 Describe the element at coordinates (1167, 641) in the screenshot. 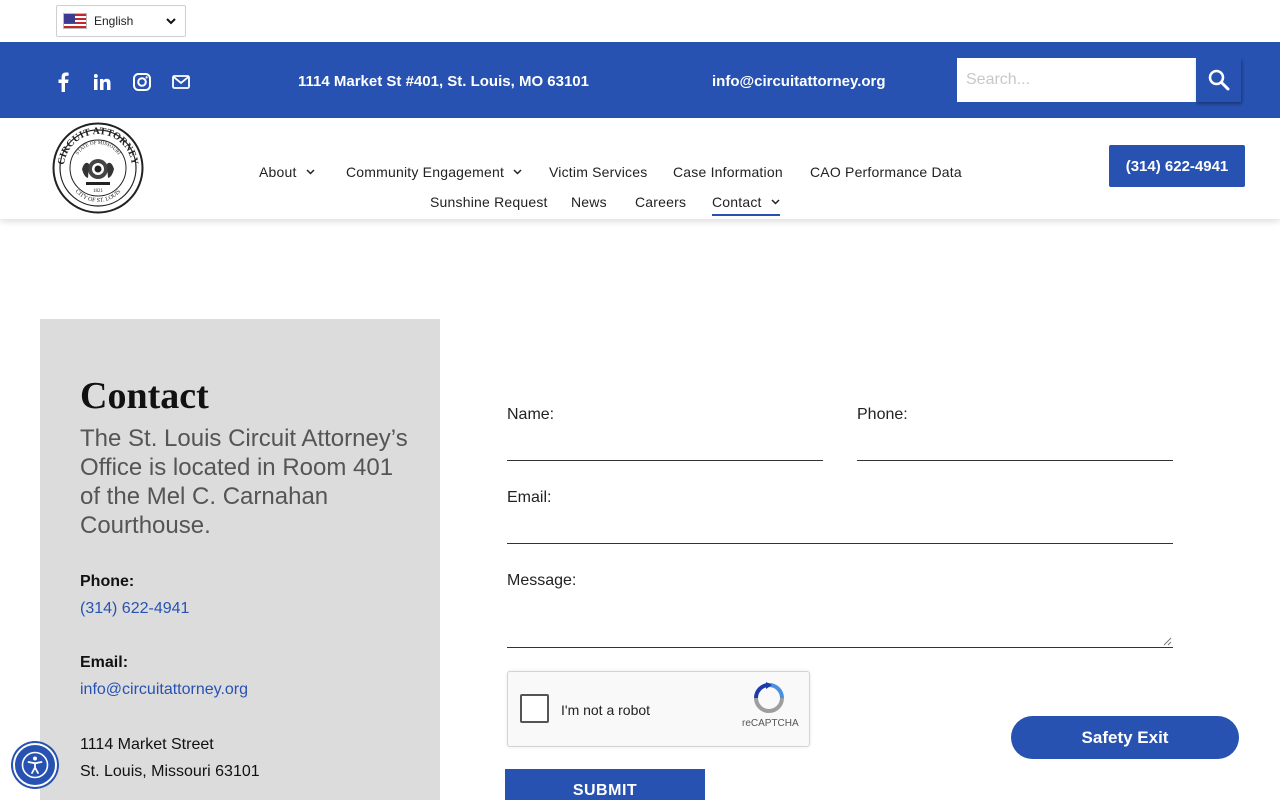

I see `resize-handle-icon` at that location.